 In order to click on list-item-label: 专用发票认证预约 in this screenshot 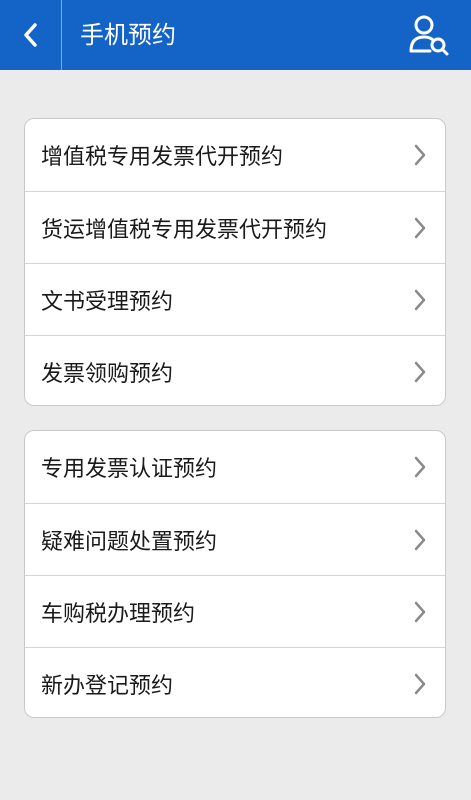, I will do `click(129, 469)`.